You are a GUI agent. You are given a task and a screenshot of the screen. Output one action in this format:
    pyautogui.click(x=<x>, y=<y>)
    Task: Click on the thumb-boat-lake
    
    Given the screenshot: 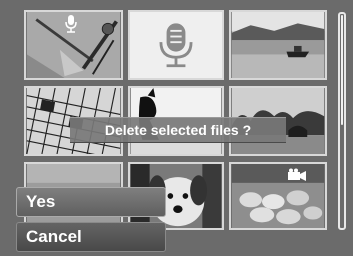 What is the action you would take?
    pyautogui.click(x=278, y=45)
    